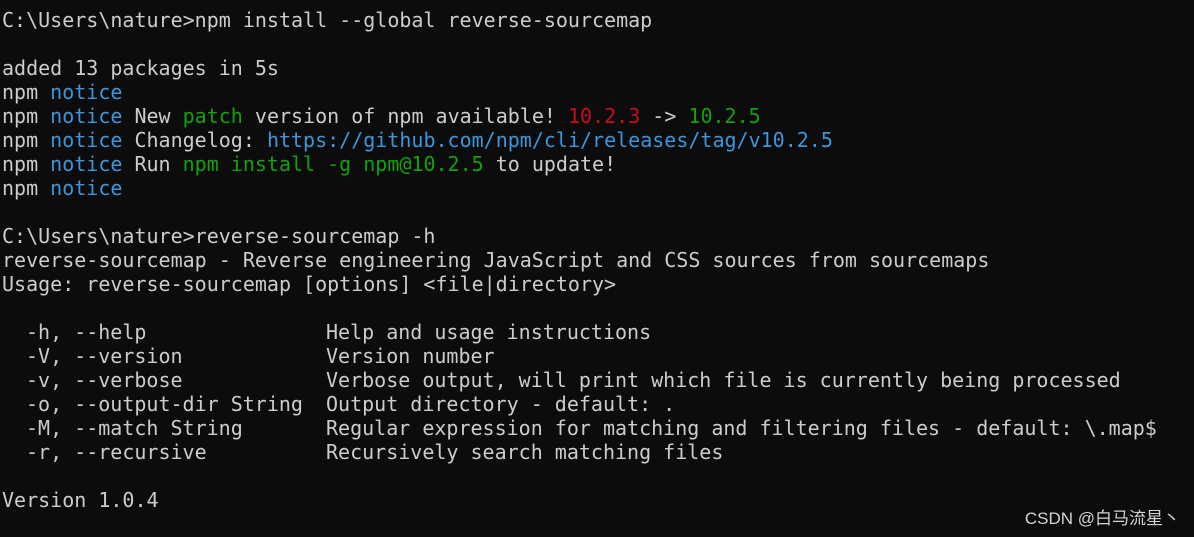 The height and width of the screenshot is (537, 1194). Describe the element at coordinates (525, 452) in the screenshot. I see `option-description: Recursively search matching files` at that location.